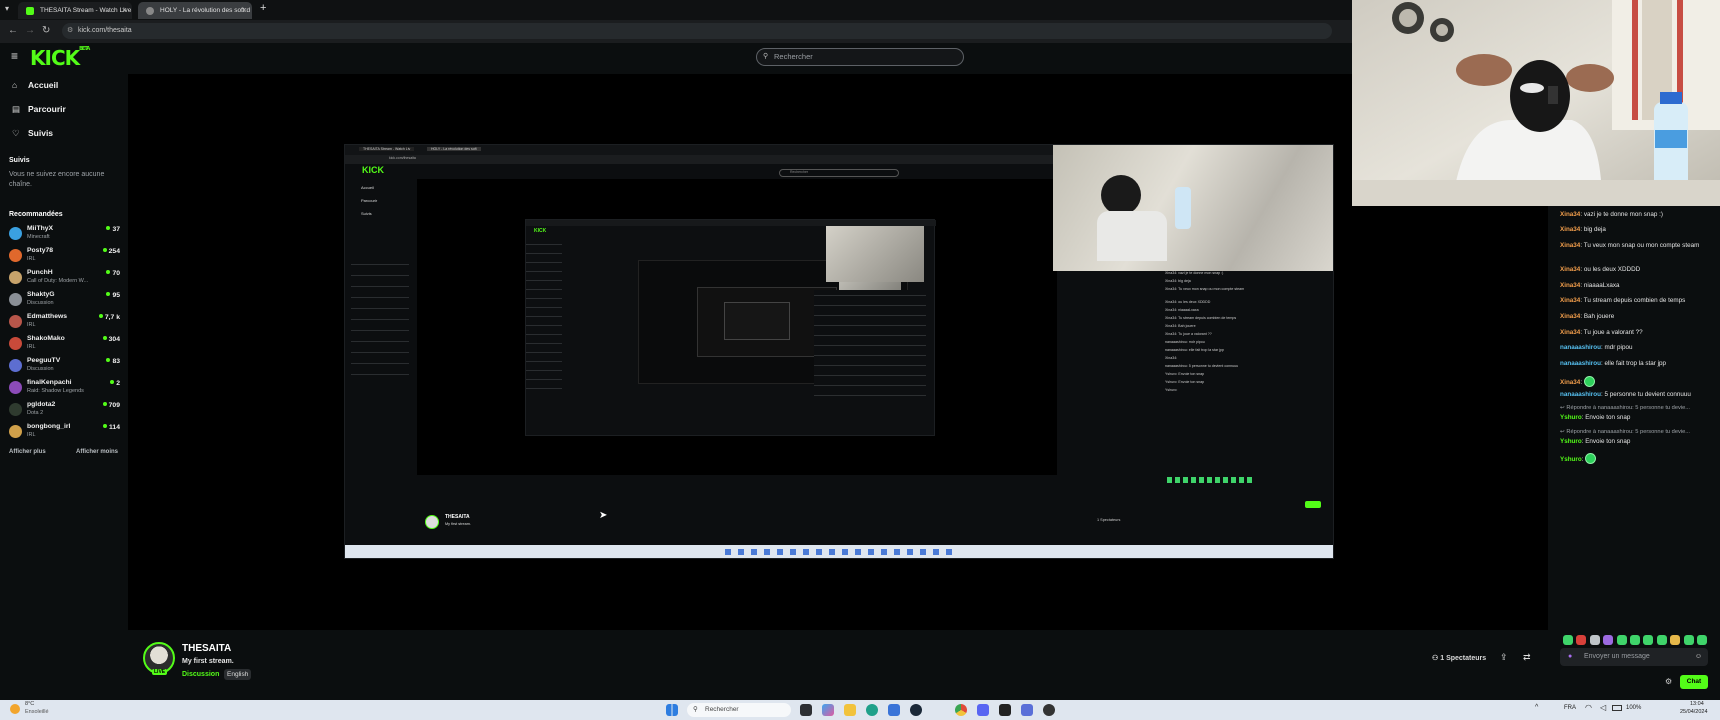 The height and width of the screenshot is (720, 1720). I want to click on viewer-count: 95, so click(113, 295).